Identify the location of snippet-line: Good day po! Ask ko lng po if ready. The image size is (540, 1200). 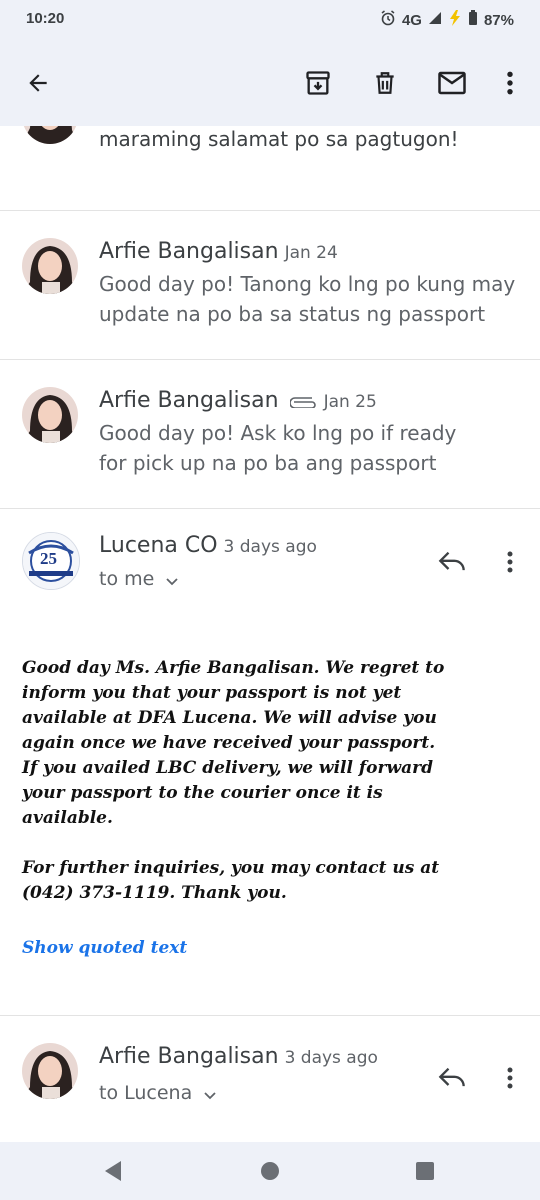
(278, 433).